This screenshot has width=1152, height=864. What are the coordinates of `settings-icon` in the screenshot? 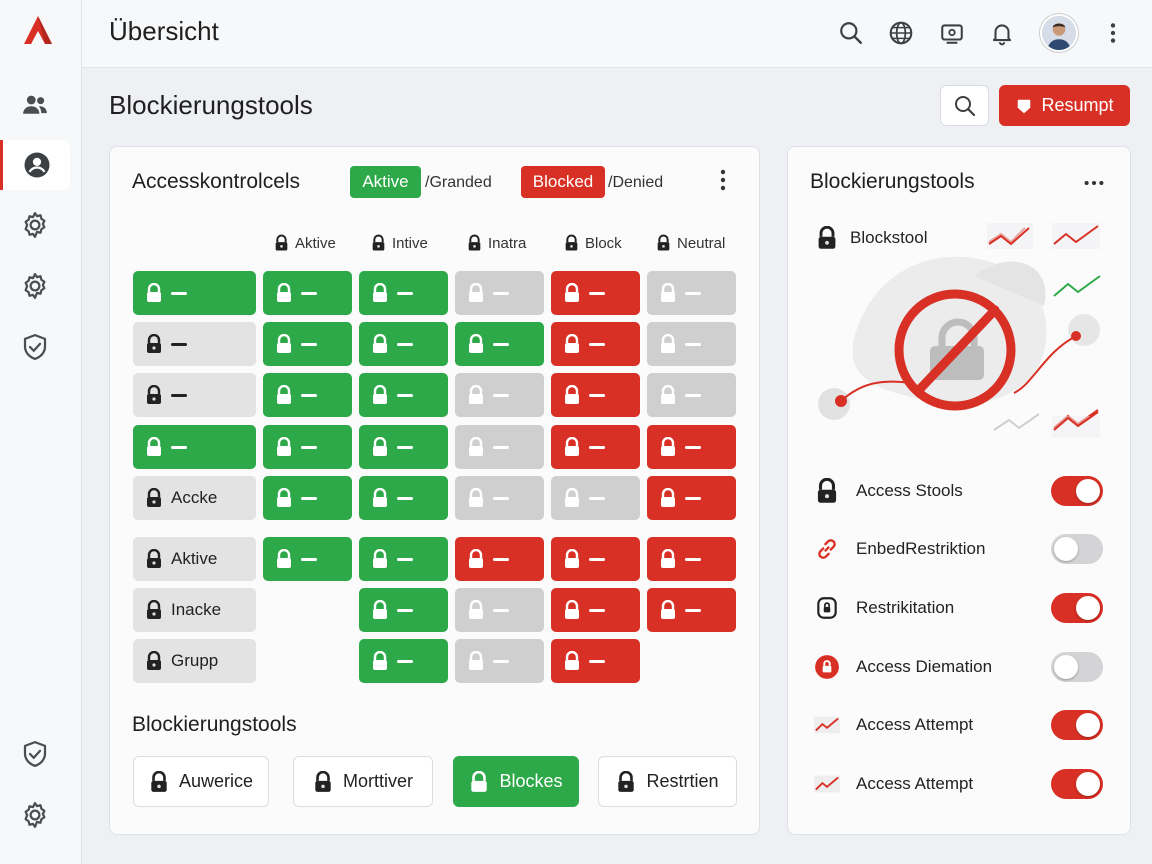 It's located at (35, 225).